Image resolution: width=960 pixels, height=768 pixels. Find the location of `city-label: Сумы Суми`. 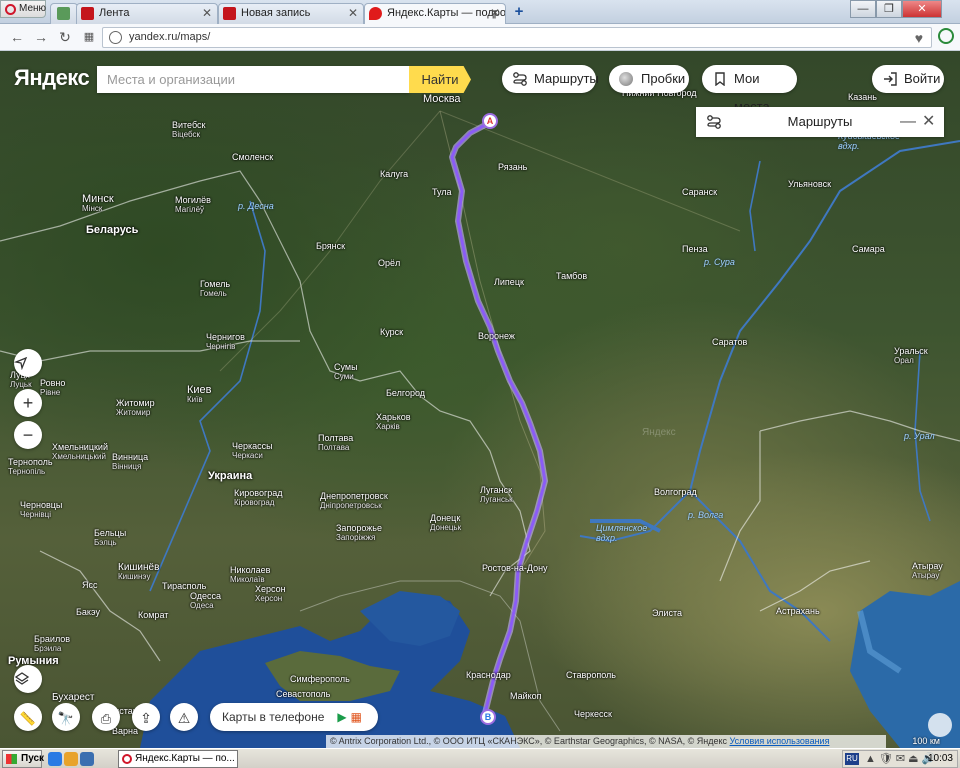

city-label: Сумы Суми is located at coordinates (346, 372).